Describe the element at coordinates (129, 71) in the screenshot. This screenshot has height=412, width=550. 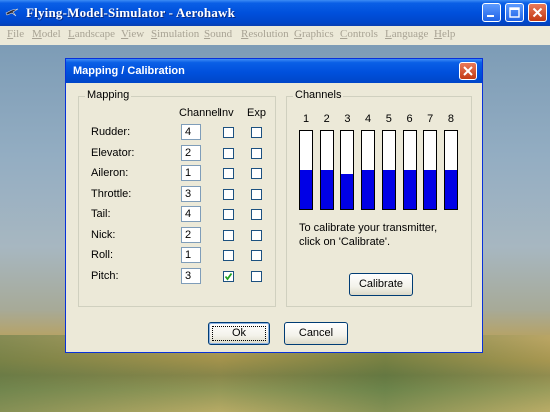
I see `dialog-title: Mapping / Calibration` at that location.